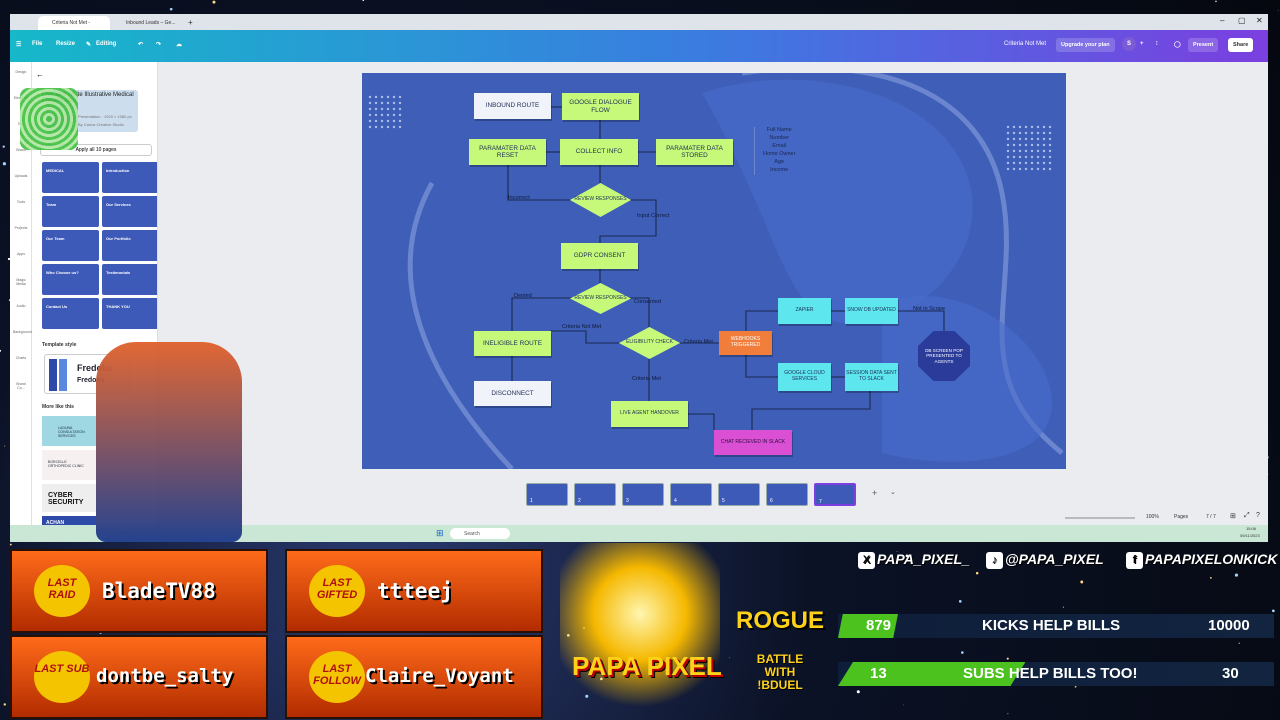 Image resolution: width=1280 pixels, height=720 pixels. What do you see at coordinates (40, 74) in the screenshot?
I see `back-icon: ←` at bounding box center [40, 74].